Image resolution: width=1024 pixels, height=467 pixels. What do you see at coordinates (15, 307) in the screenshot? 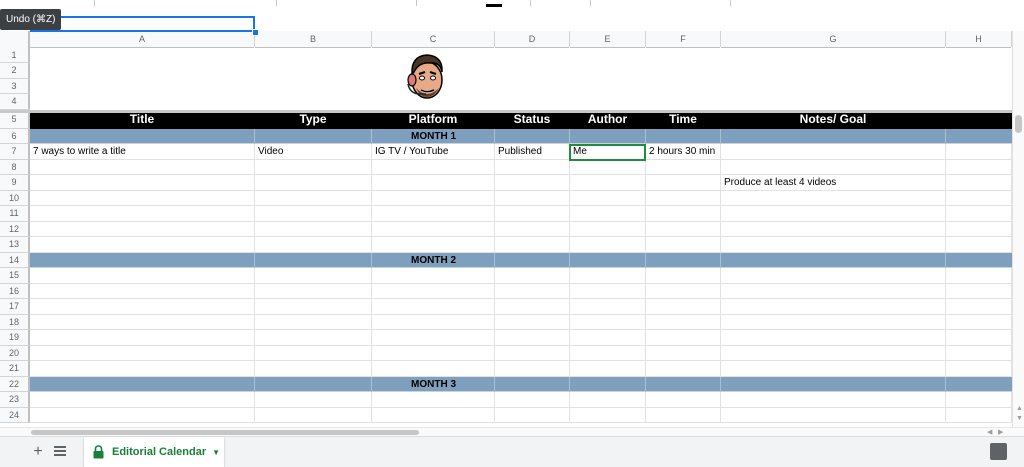
I see `row-header: 17` at bounding box center [15, 307].